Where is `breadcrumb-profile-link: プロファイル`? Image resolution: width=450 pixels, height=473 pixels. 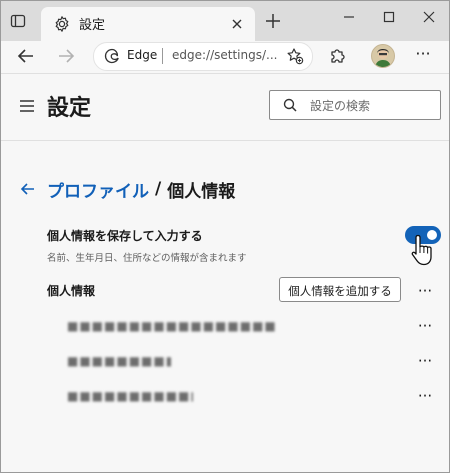 breadcrumb-profile-link: プロファイル is located at coordinates (98, 189).